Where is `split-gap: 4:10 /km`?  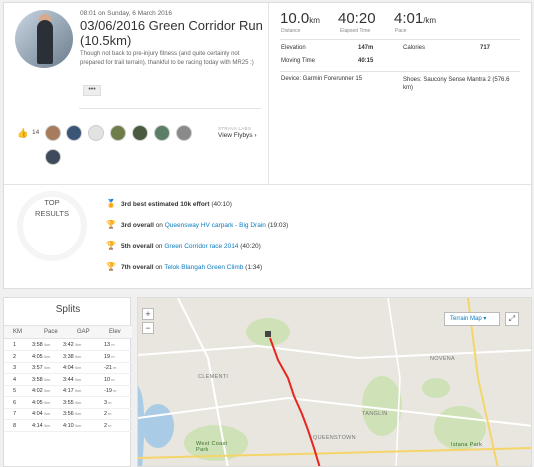 split-gap: 4:10 /km is located at coordinates (72, 425).